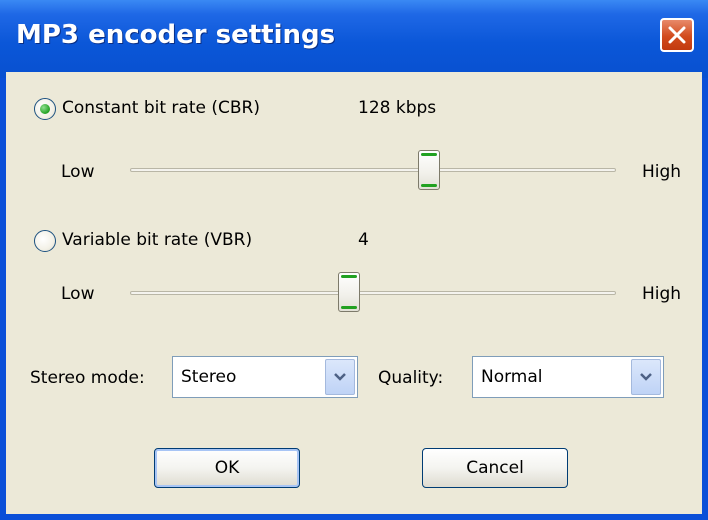  I want to click on close-button, so click(677, 35).